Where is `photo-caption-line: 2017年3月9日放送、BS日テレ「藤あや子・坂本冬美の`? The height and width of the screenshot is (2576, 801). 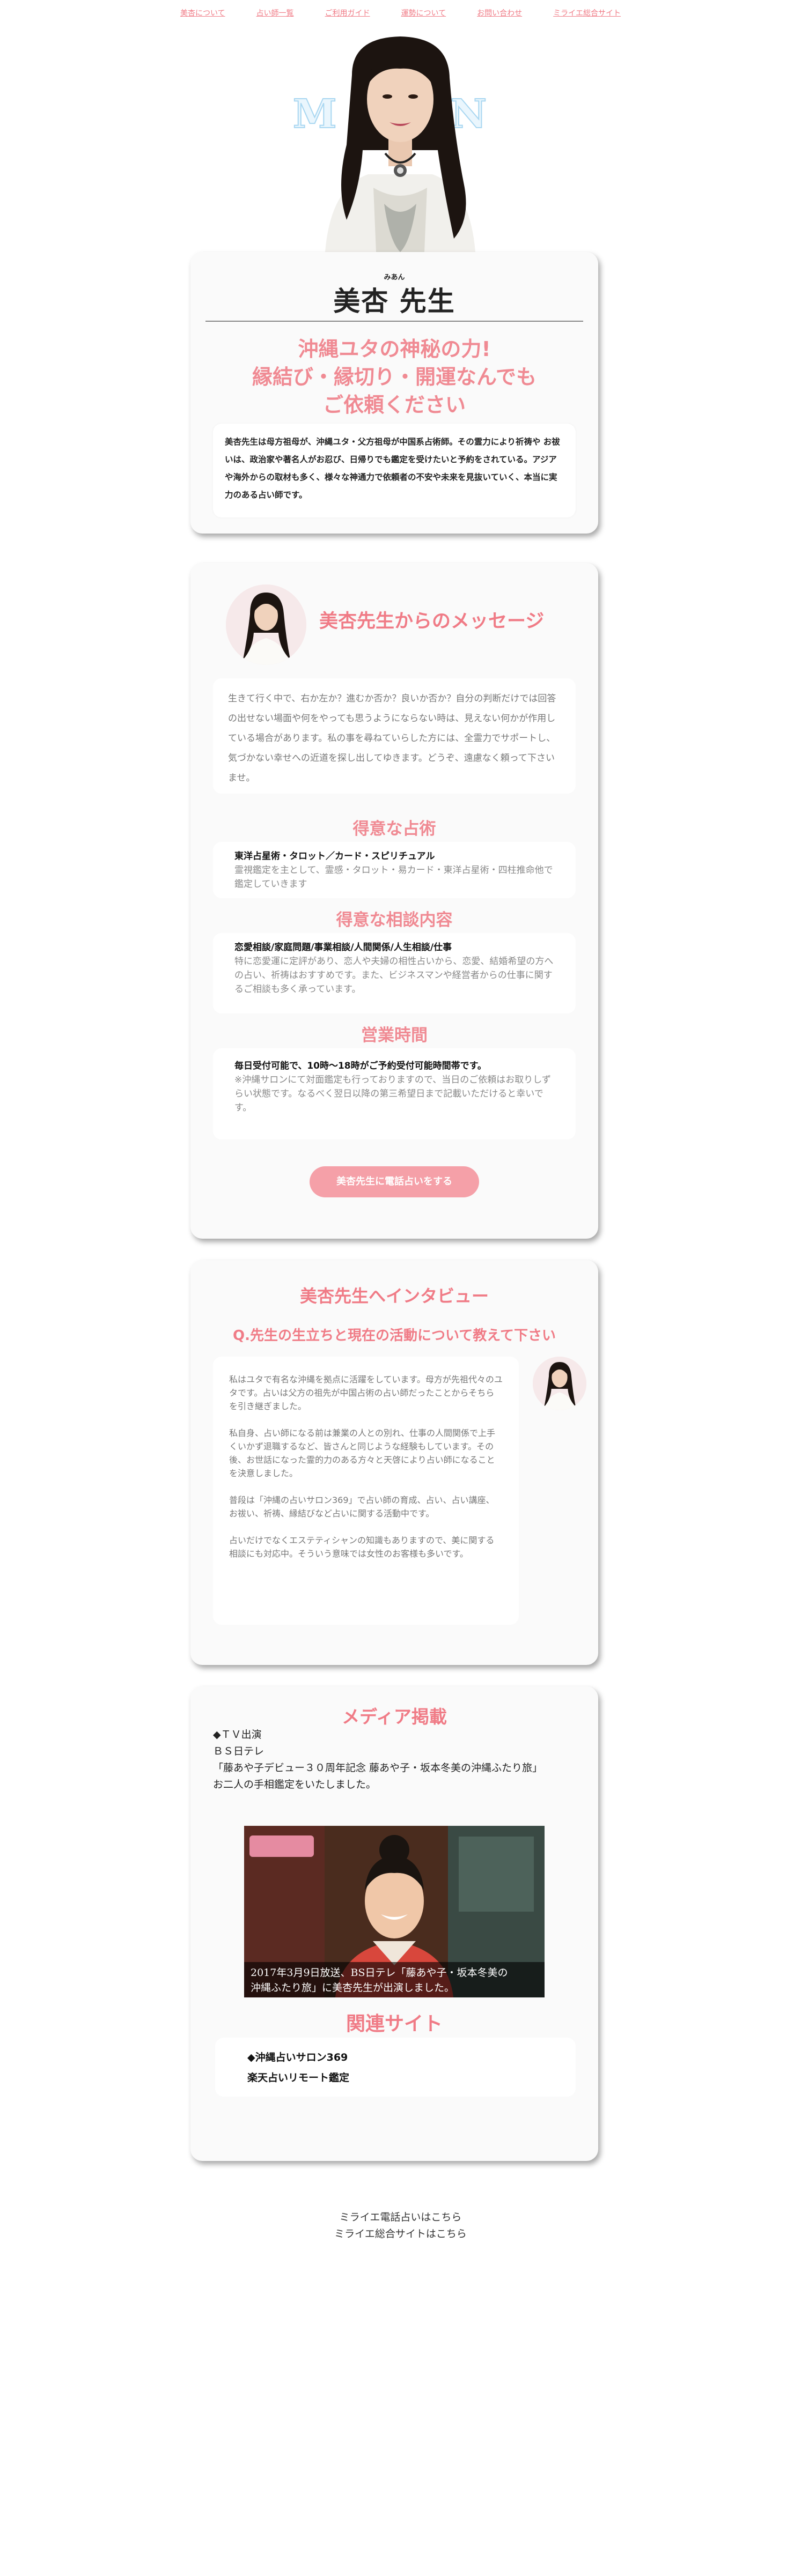
photo-caption-line: 2017年3月9日放送、BS日テレ「藤あや子・坂本冬美の is located at coordinates (380, 1973).